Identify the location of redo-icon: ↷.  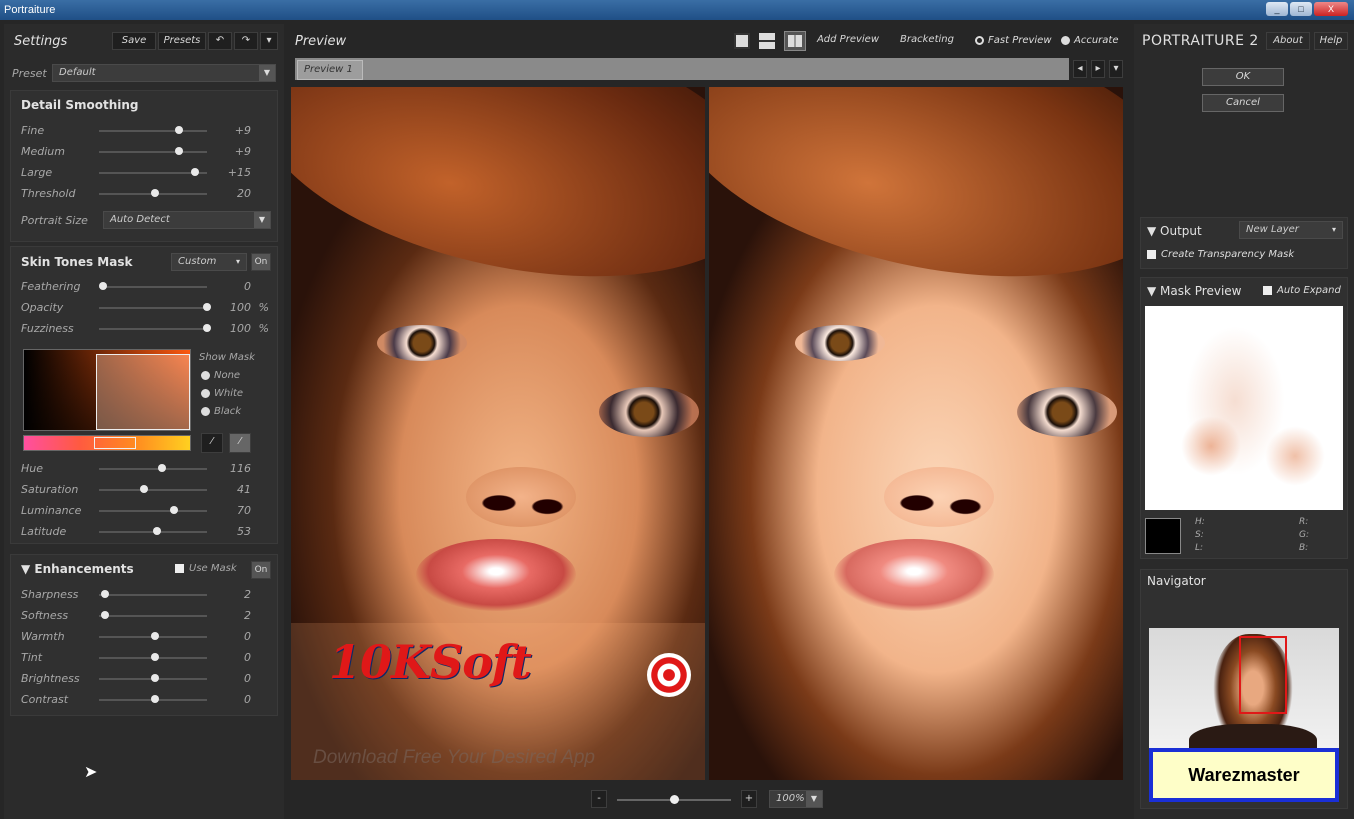
(246, 41).